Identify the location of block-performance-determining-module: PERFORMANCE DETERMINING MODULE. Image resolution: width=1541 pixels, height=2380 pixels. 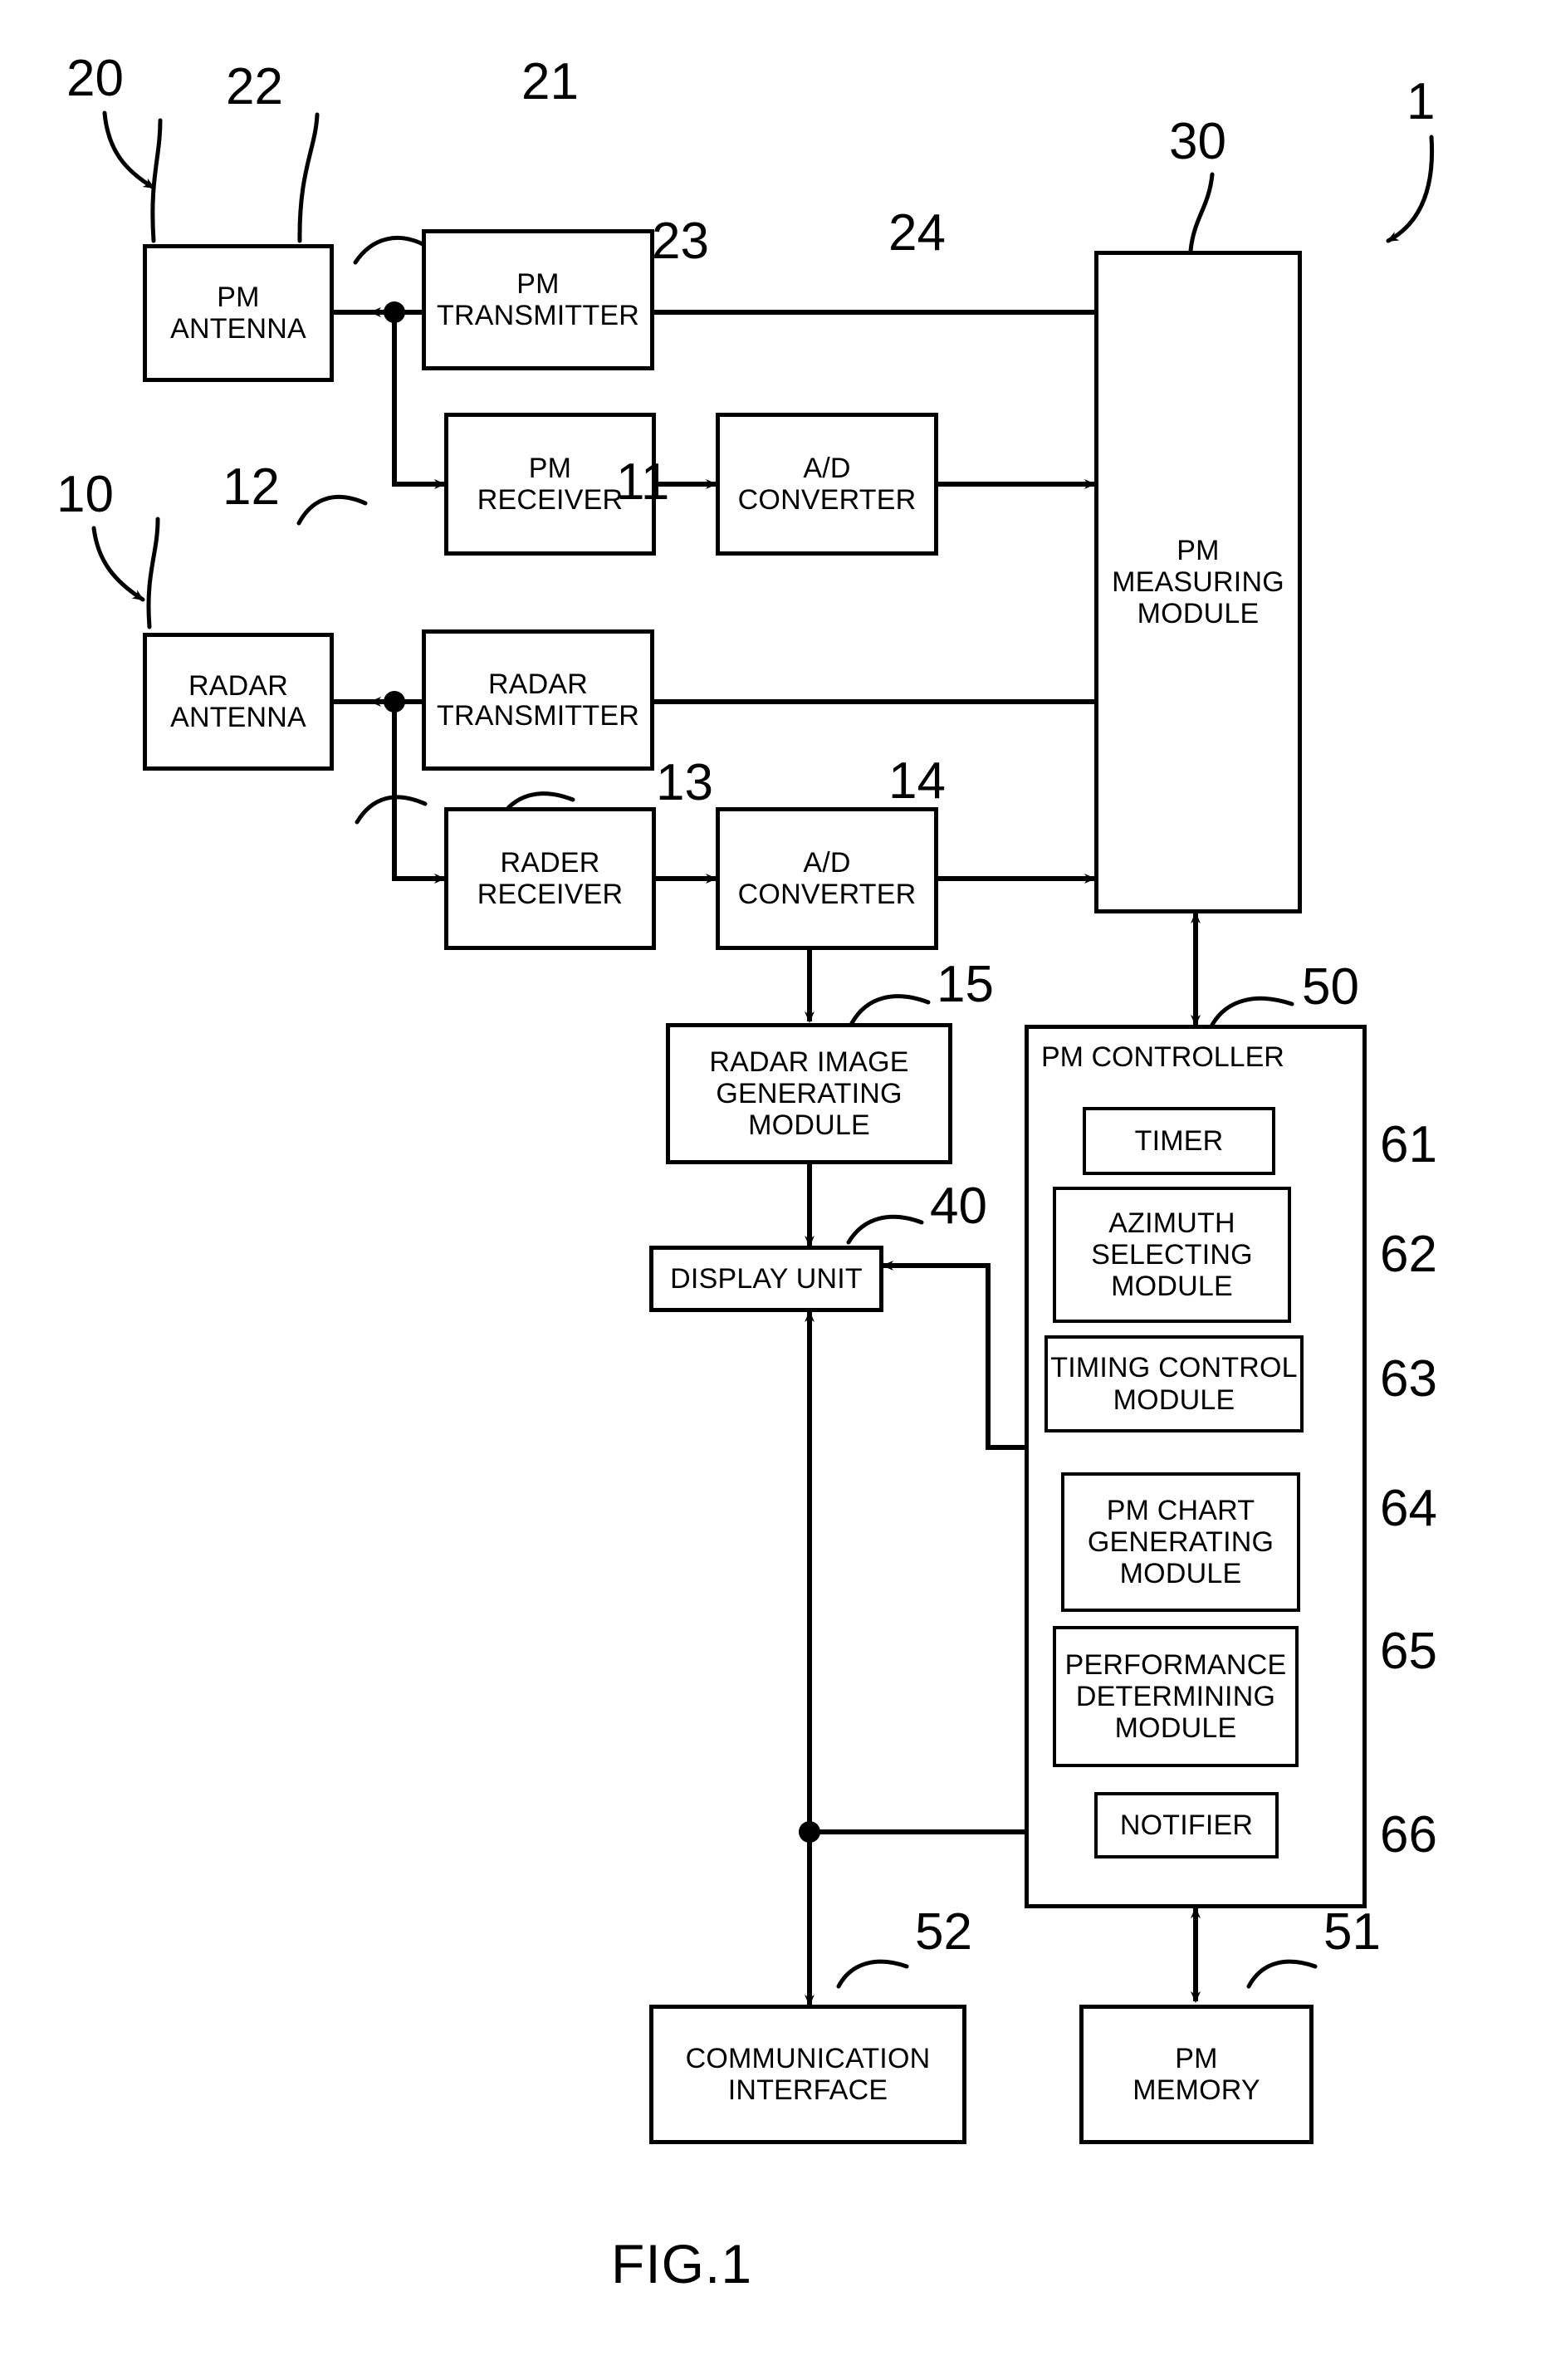
(1176, 1696).